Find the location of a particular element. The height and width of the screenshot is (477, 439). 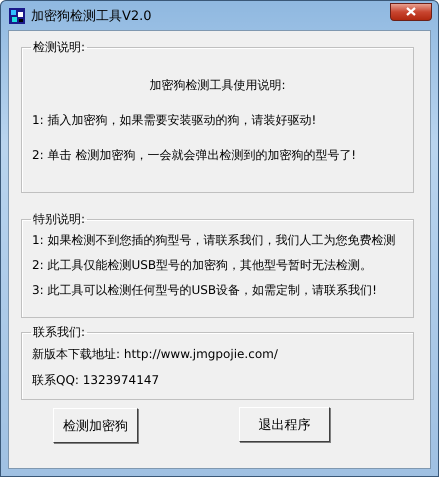

info-text: 1: 如果检测不到您插的狗型号，请联系我们，我们人工为您免费检测 is located at coordinates (214, 240).